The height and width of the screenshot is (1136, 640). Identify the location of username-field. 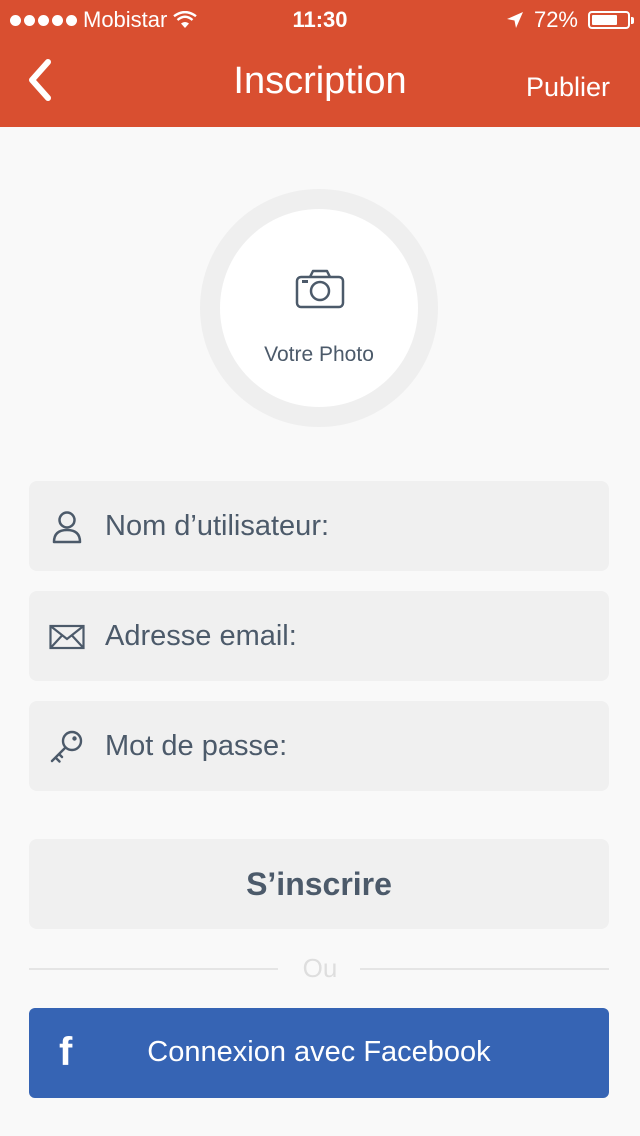
(319, 526).